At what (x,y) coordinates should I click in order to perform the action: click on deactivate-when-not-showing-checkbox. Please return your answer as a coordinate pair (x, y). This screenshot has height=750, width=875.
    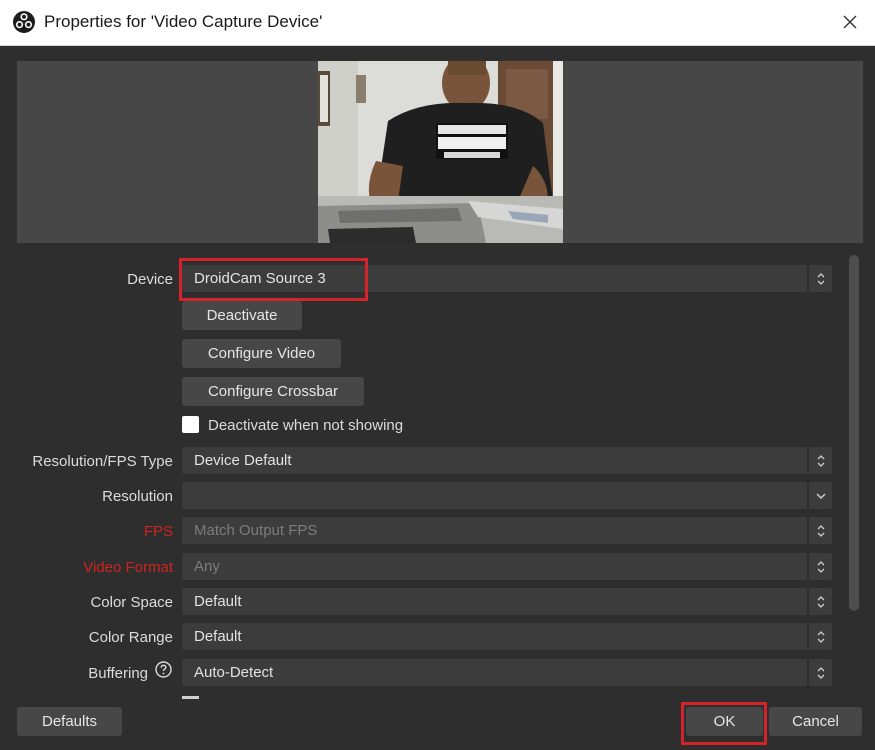
    Looking at the image, I should click on (190, 424).